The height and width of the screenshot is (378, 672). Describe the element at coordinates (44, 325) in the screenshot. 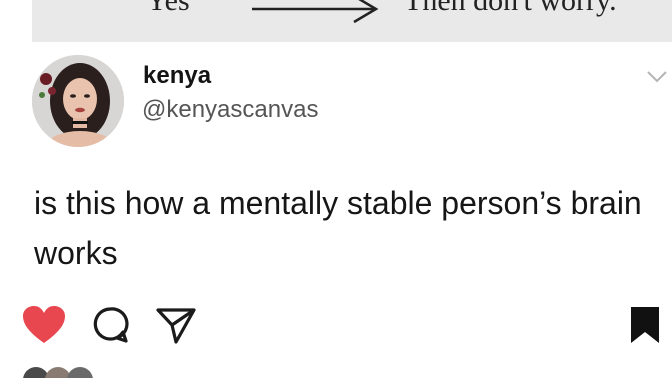

I see `heart-filled-icon` at that location.